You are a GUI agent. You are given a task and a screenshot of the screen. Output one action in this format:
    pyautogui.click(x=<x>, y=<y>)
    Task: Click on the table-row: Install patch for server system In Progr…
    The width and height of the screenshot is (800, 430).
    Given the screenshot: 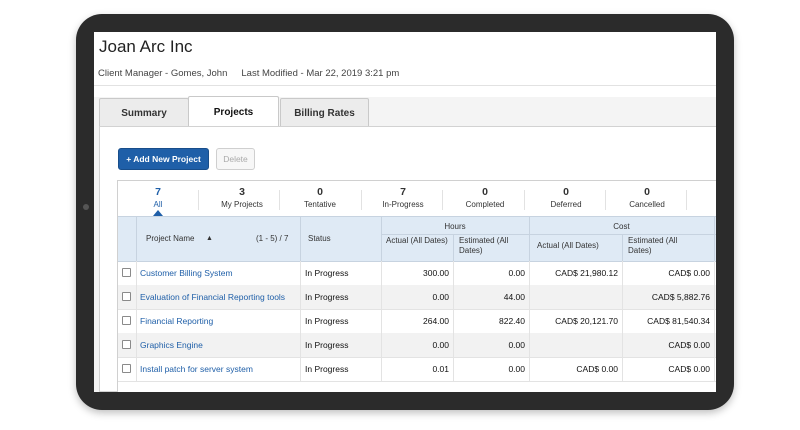 What is the action you would take?
    pyautogui.click(x=417, y=369)
    